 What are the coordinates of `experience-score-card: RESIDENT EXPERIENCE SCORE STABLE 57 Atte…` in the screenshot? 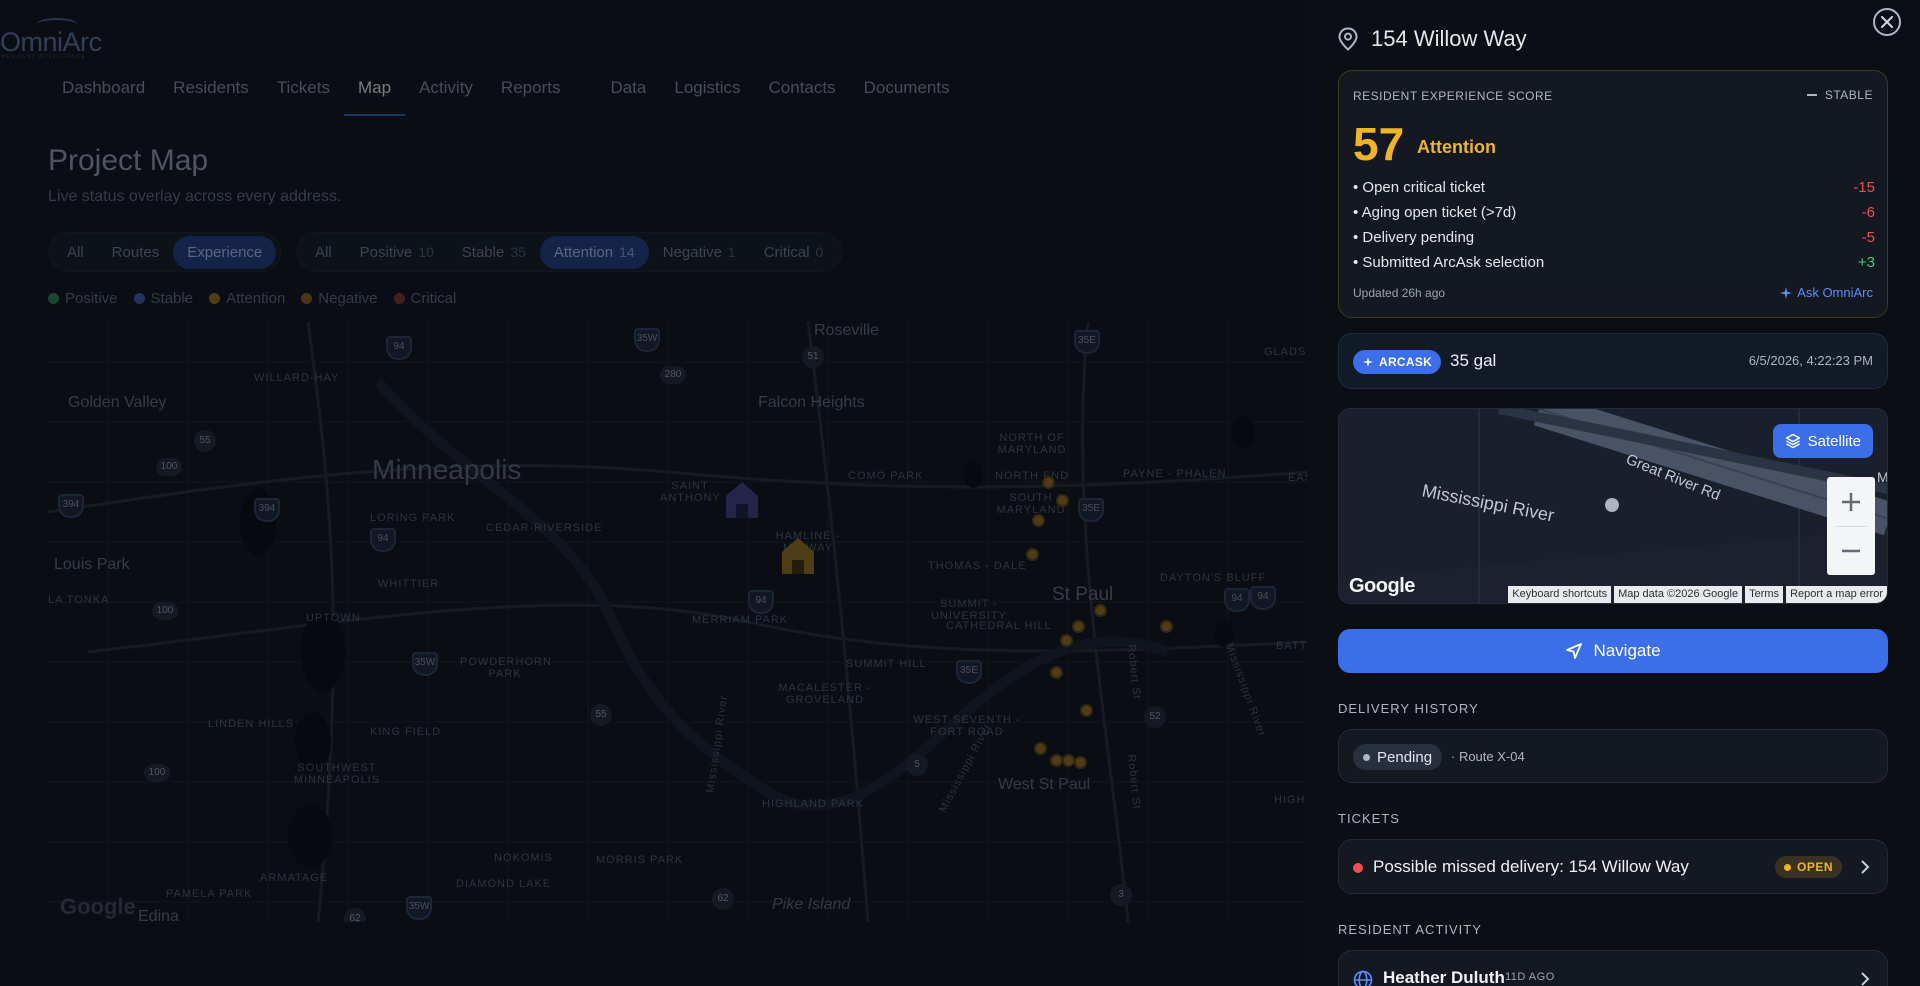 It's located at (1613, 194).